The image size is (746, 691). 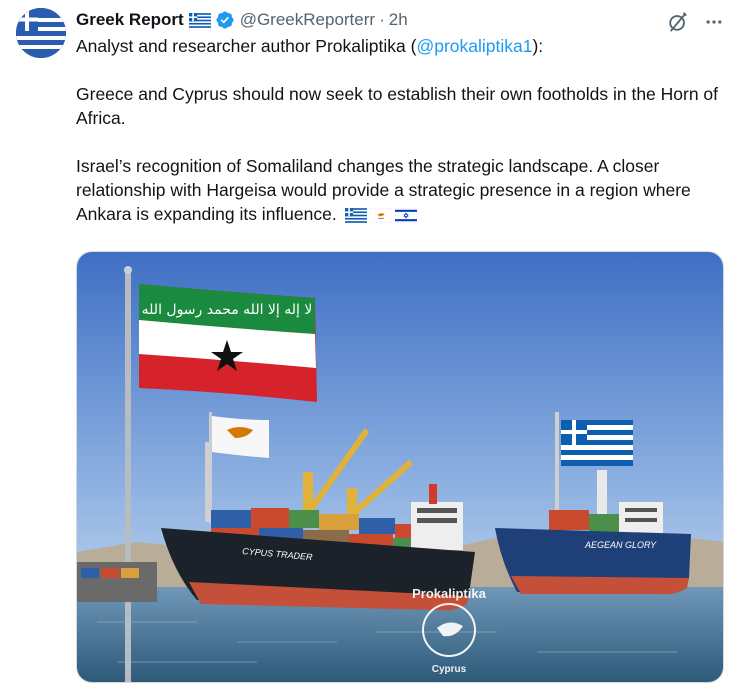 I want to click on watermark-top-text: Prokaliptika, so click(x=449, y=593).